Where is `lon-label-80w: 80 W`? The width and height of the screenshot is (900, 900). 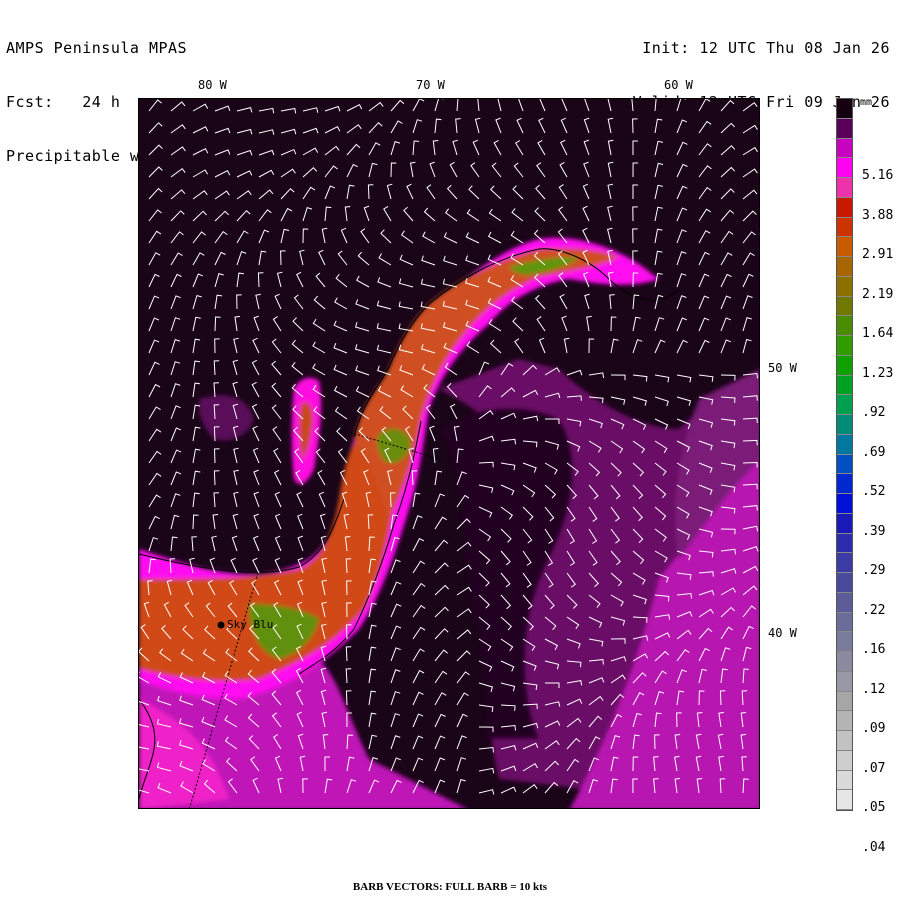 lon-label-80w: 80 W is located at coordinates (212, 85).